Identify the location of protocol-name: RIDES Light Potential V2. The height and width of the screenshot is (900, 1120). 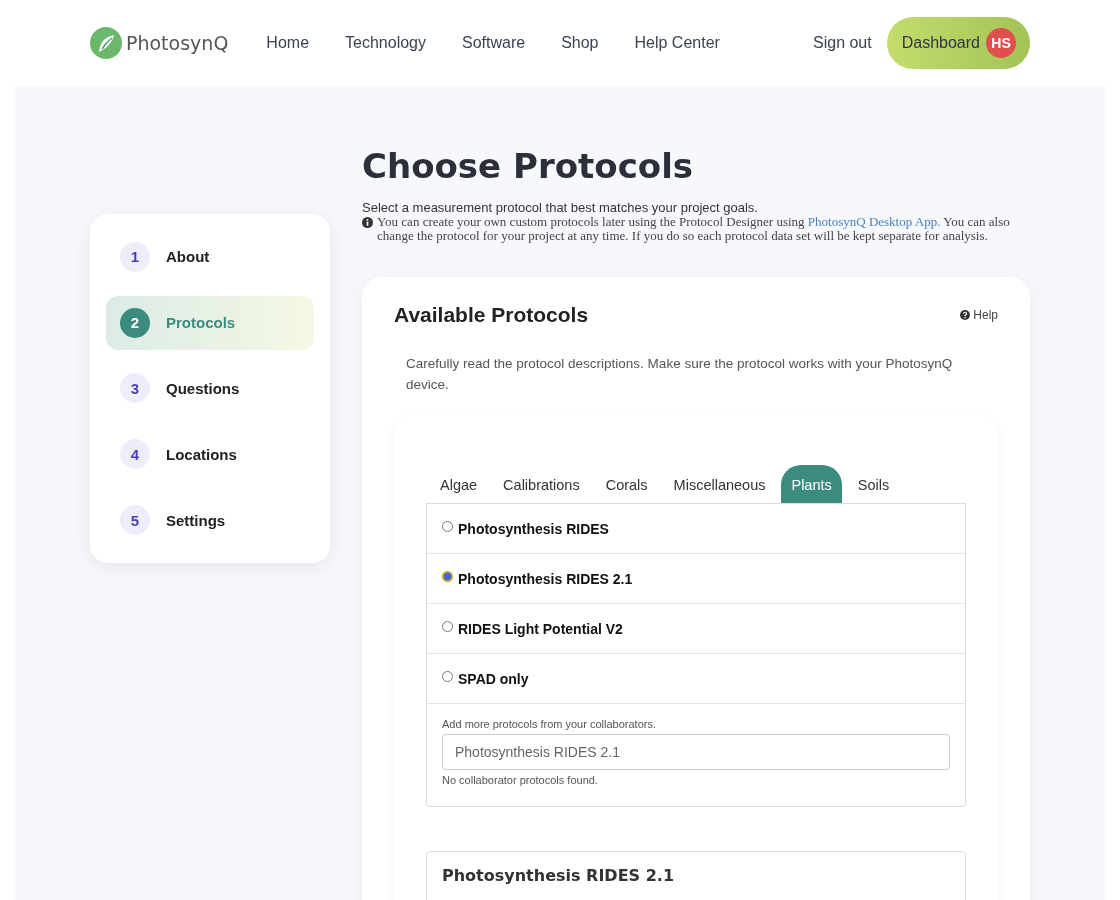
(540, 628).